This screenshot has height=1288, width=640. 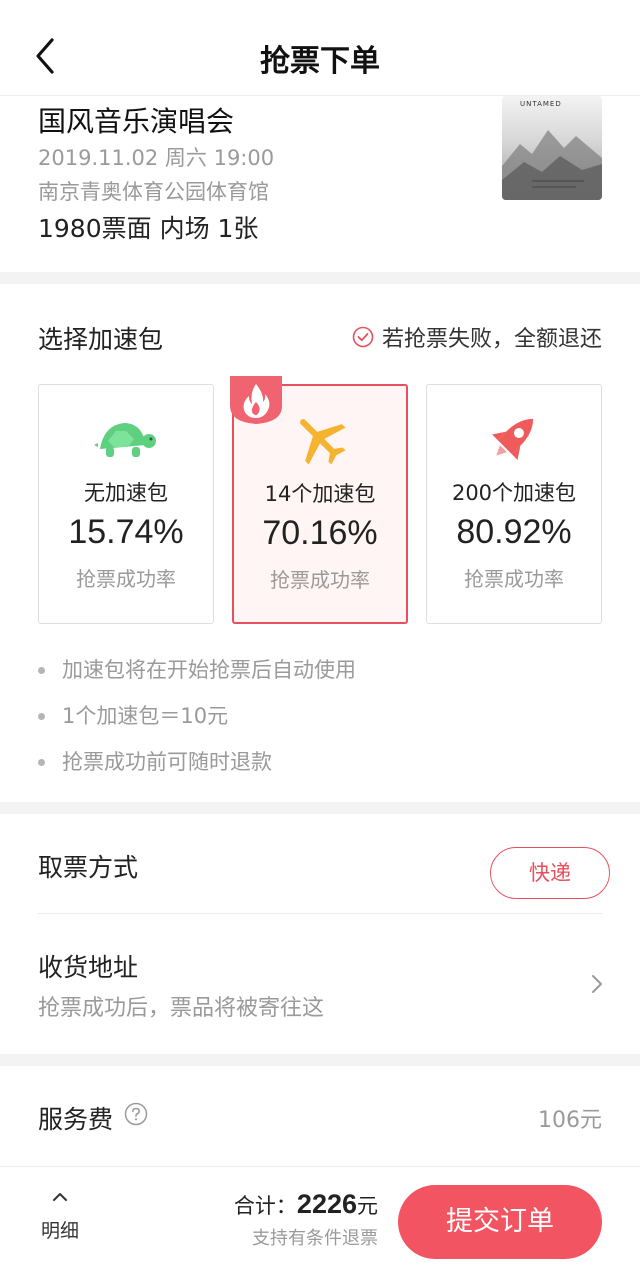 What do you see at coordinates (126, 493) in the screenshot?
I see `boost-option-label: 无加速包` at bounding box center [126, 493].